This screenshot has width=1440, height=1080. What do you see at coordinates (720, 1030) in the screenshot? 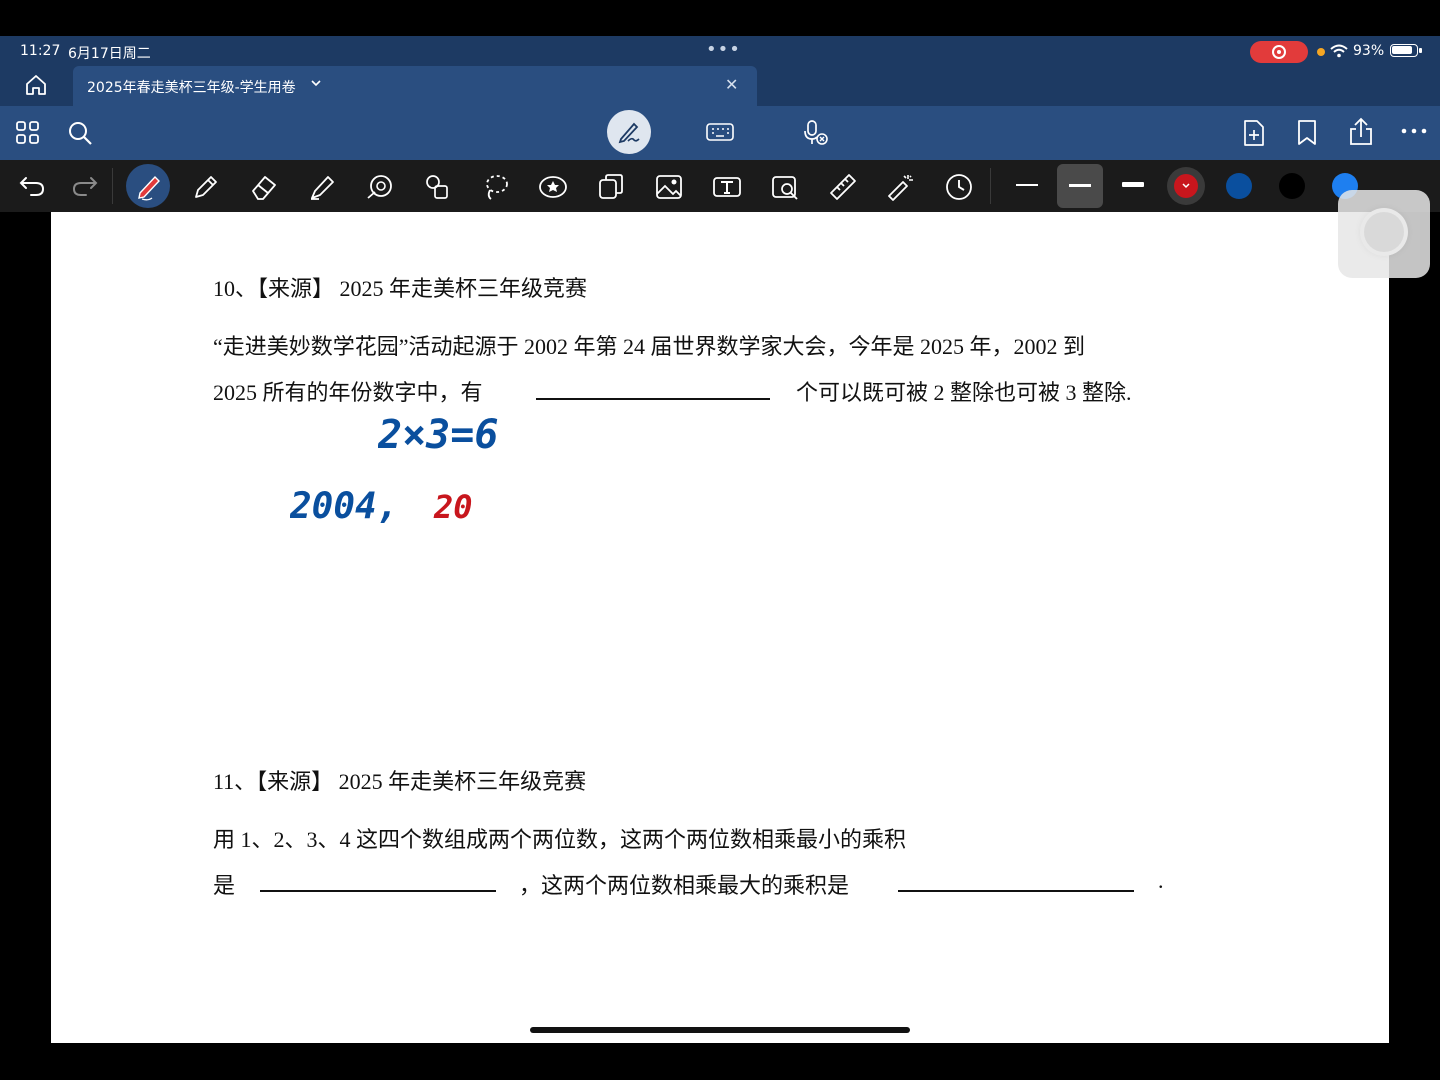
I see `home-indicator` at bounding box center [720, 1030].